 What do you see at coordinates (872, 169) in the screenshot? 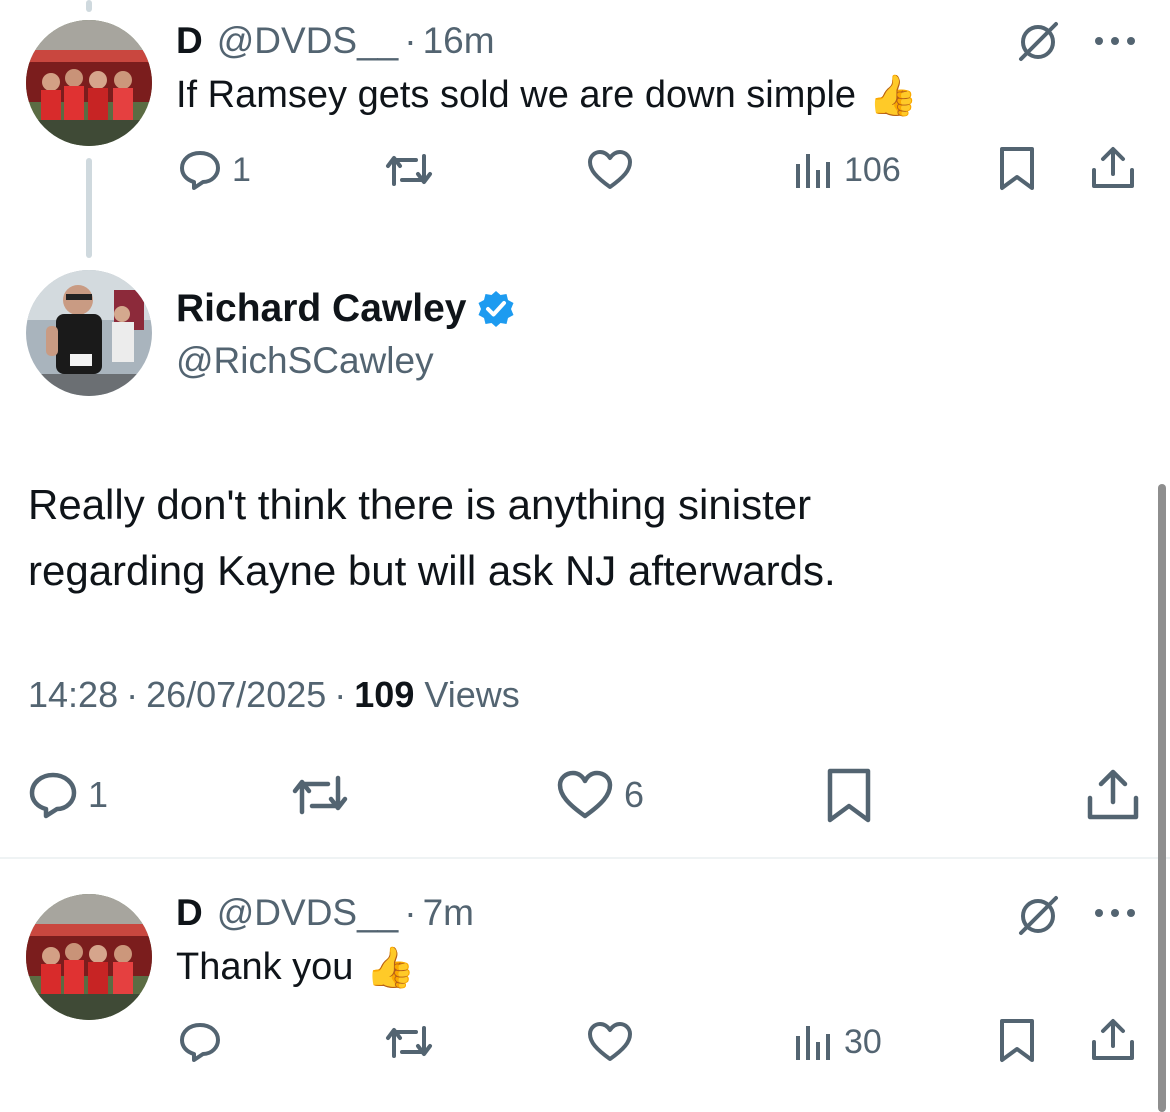
I see `views-count: 106` at bounding box center [872, 169].